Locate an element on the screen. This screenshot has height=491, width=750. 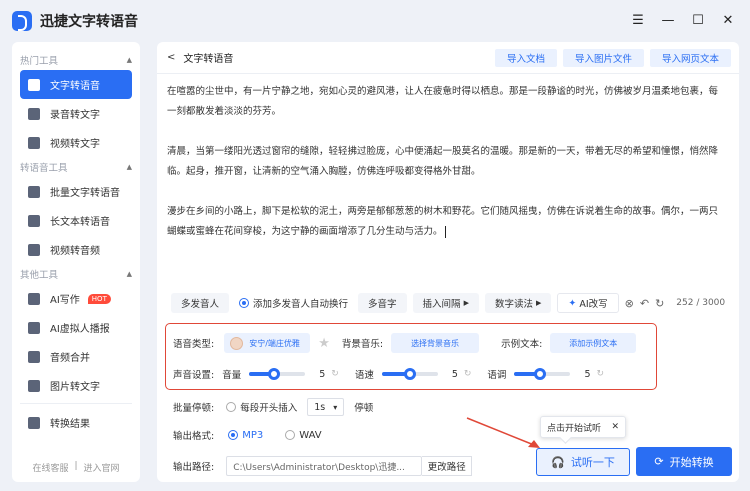
undo-icon: ↶ is located at coordinates (644, 303).